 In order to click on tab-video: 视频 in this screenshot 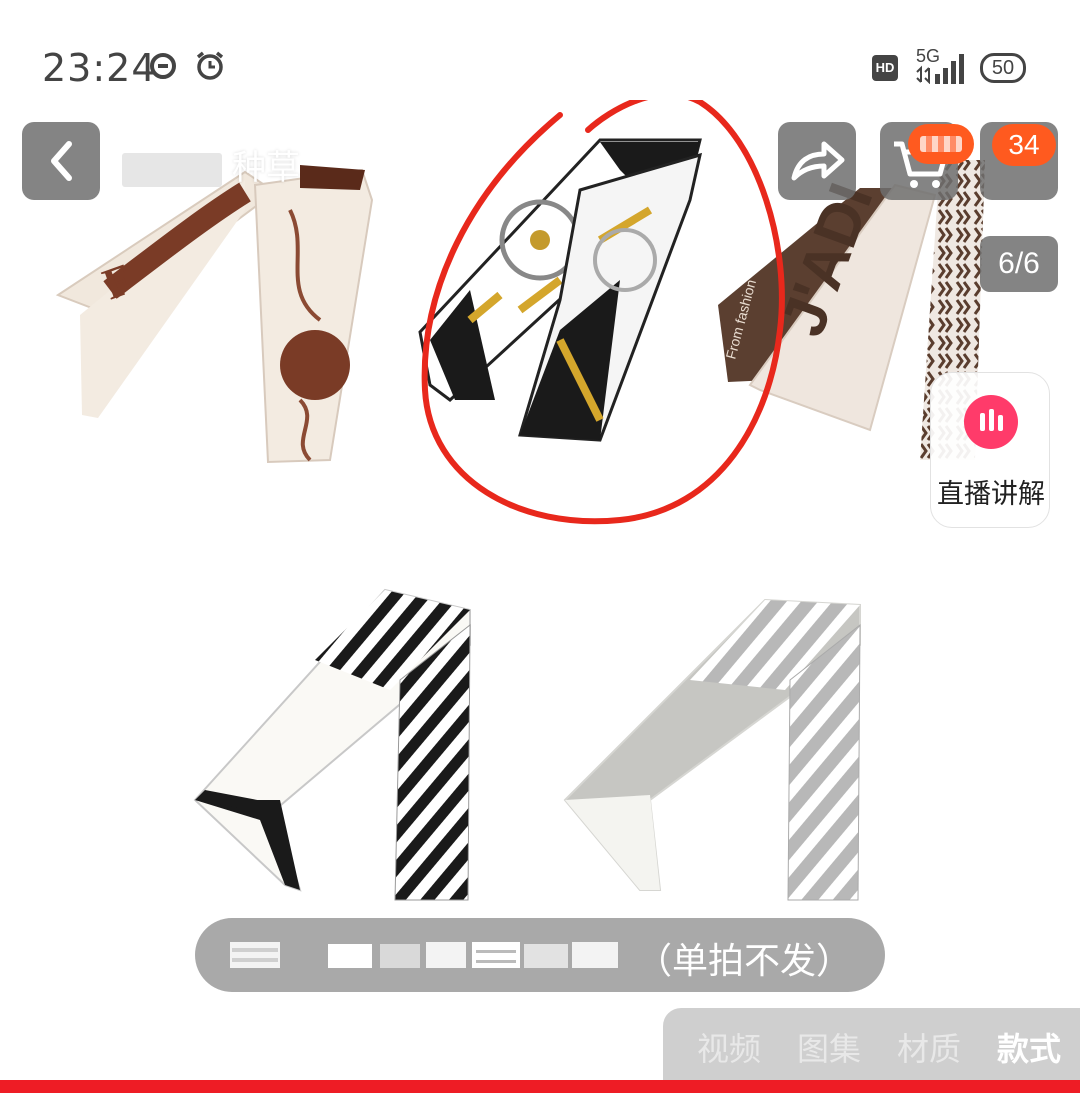, I will do `click(729, 1047)`.